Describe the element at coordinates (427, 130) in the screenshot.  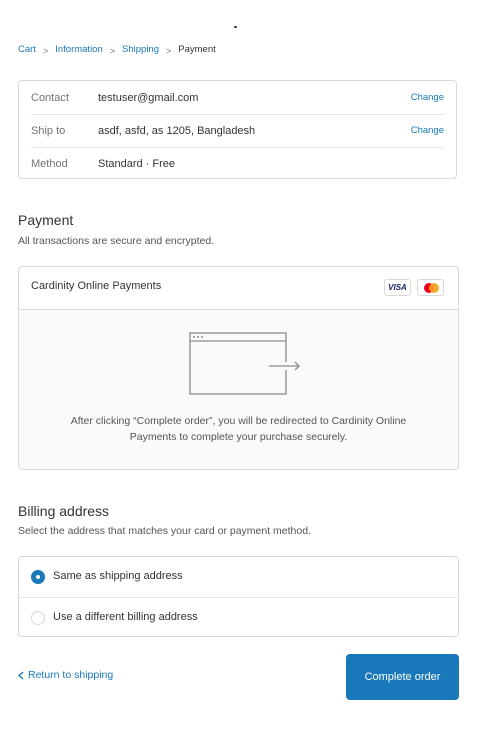
I see `change-ship-to-link: Change` at that location.